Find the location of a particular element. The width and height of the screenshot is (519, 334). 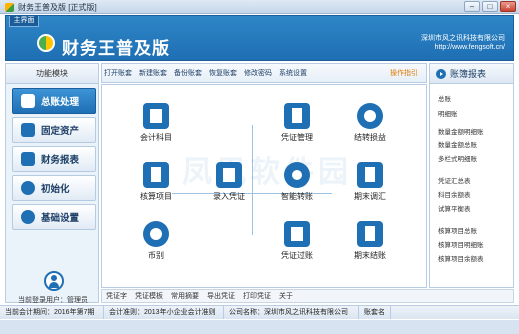

function-label: 凭证过账 is located at coordinates (297, 255).